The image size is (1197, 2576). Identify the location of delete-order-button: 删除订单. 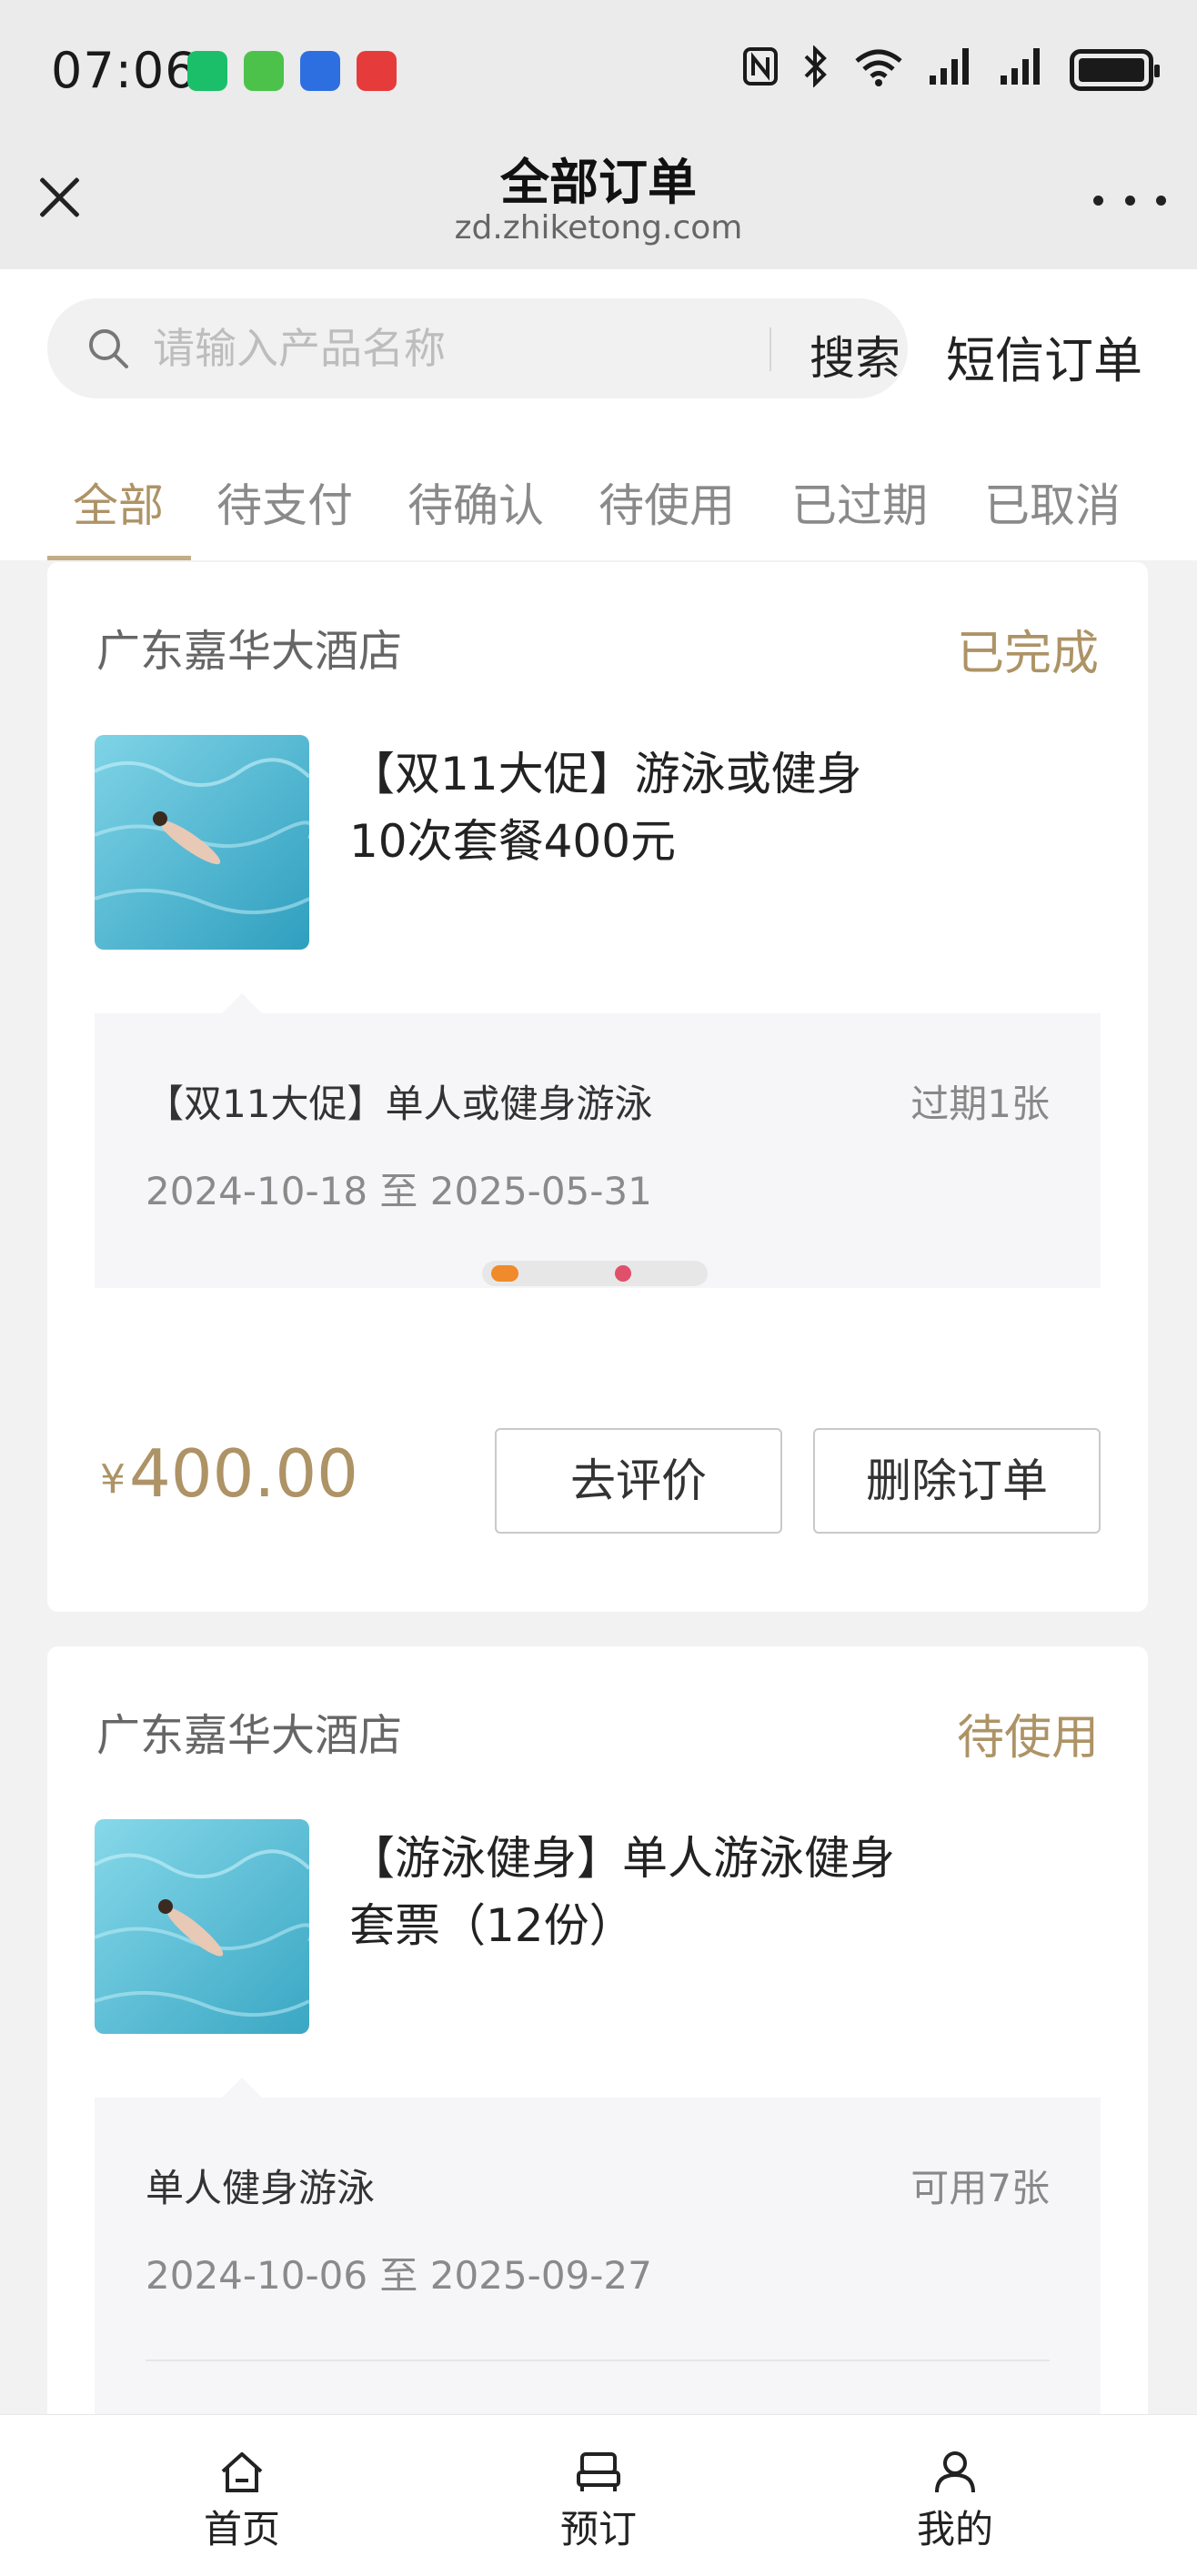
(957, 1481).